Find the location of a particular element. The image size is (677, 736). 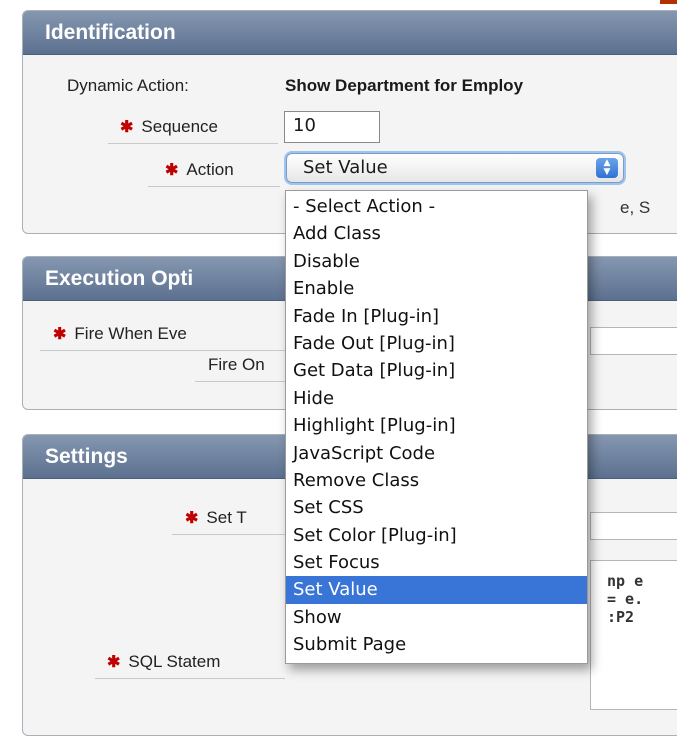

action-label-underline is located at coordinates (214, 186).